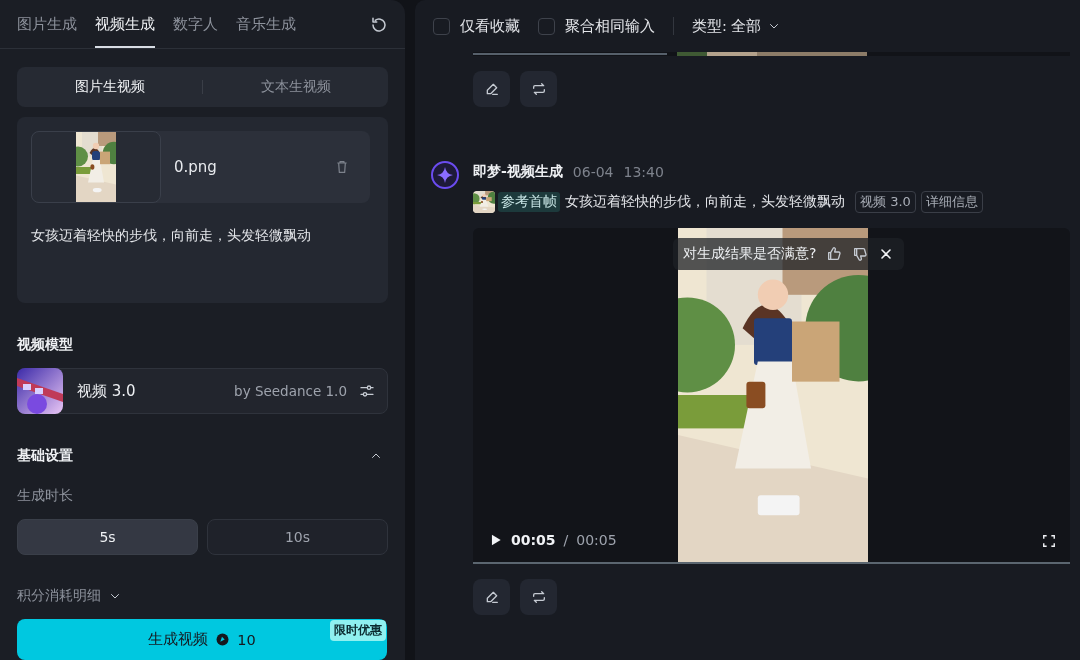 The height and width of the screenshot is (660, 1080). I want to click on filter-checkbox: 仅看收藏, so click(476, 26).